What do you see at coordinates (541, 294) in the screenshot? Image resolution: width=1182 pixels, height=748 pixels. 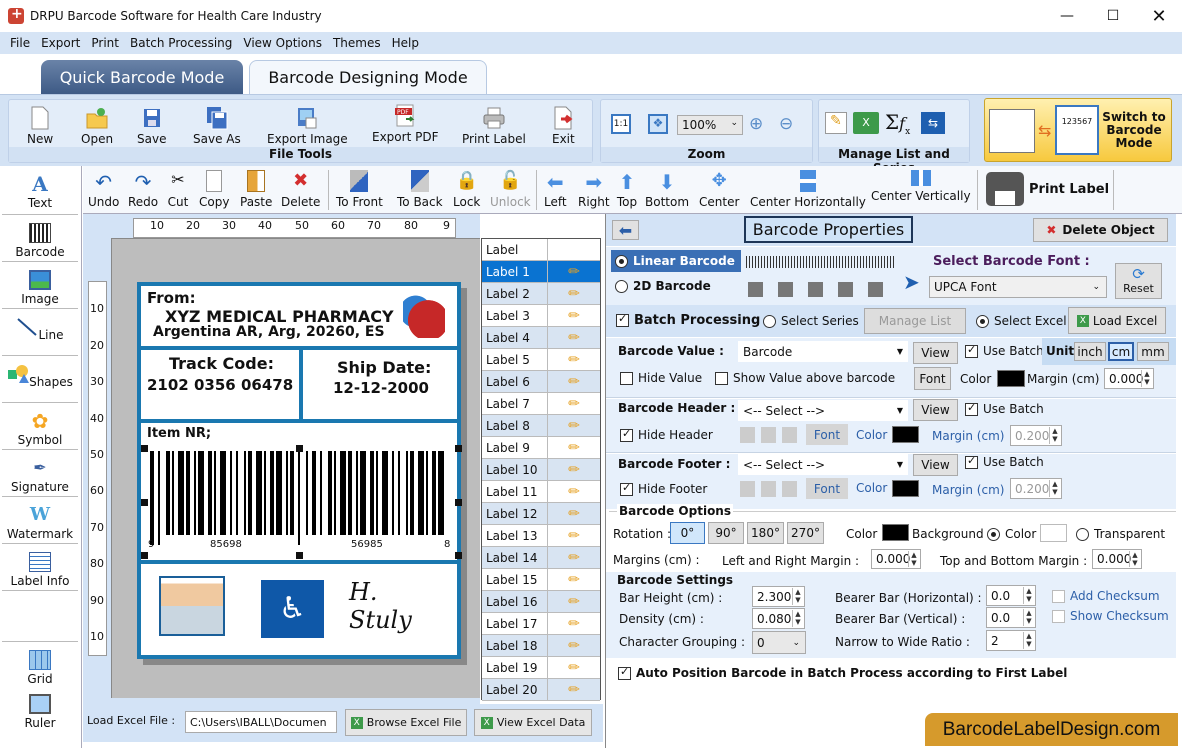 I see `label-list-item: Label 2 ✏` at bounding box center [541, 294].